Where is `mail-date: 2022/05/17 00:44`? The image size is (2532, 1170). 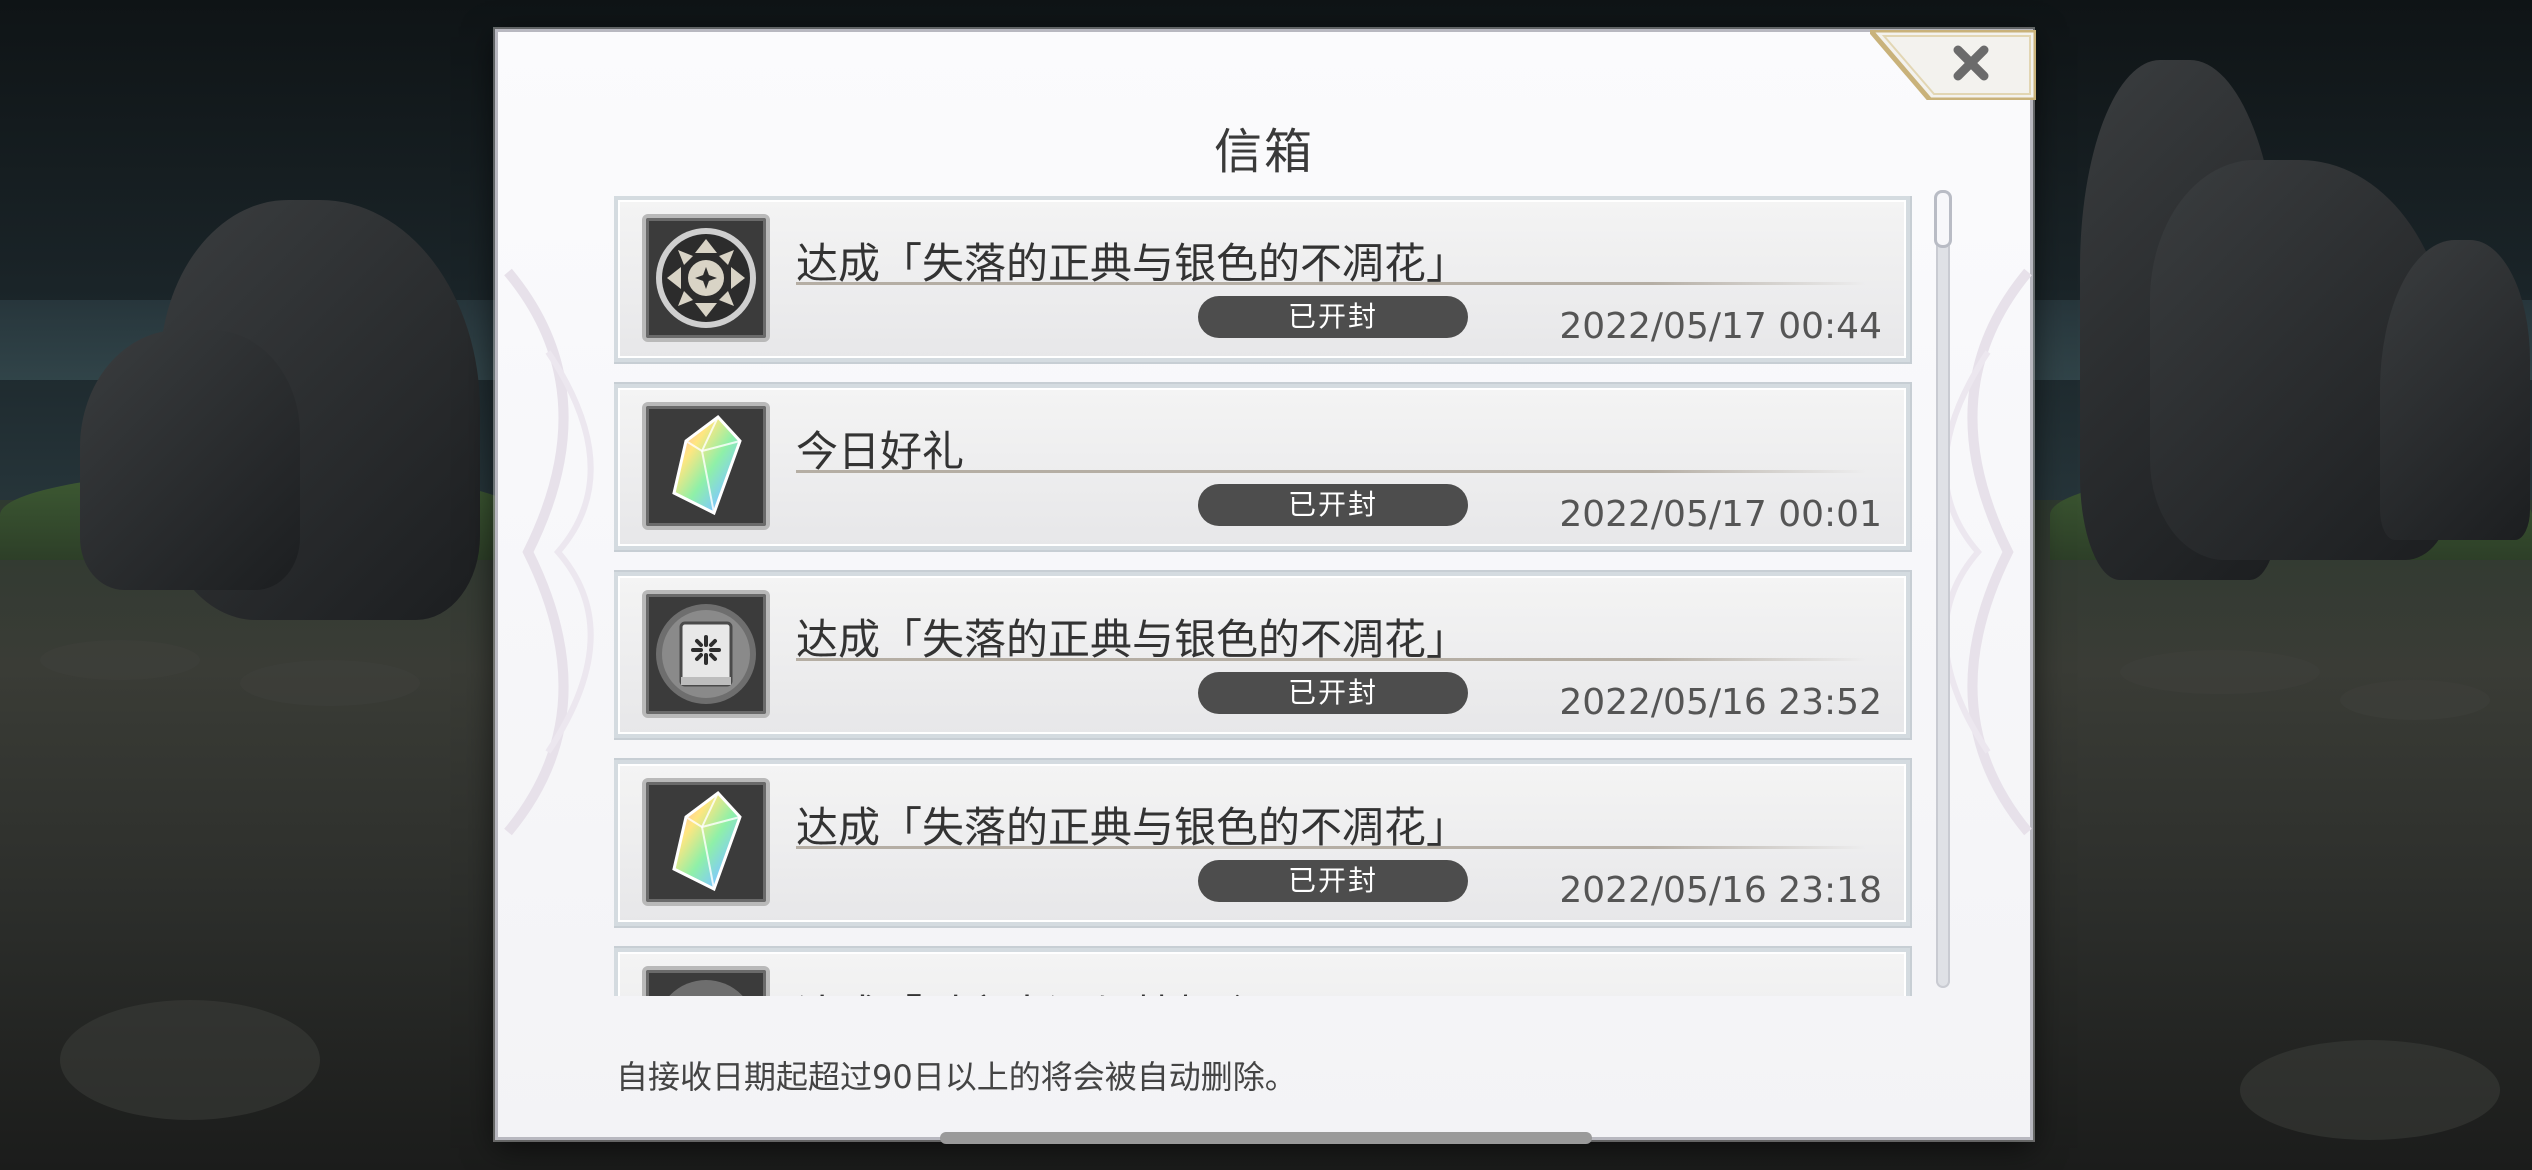
mail-date: 2022/05/17 00:44 is located at coordinates (1720, 326).